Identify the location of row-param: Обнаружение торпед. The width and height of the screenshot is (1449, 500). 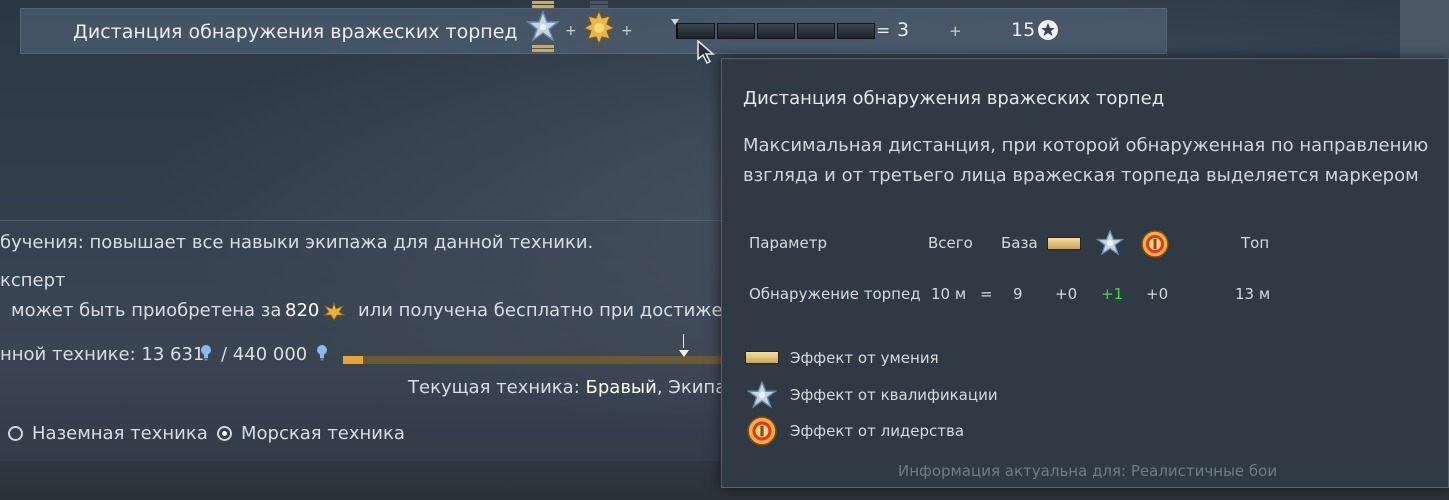
(835, 294).